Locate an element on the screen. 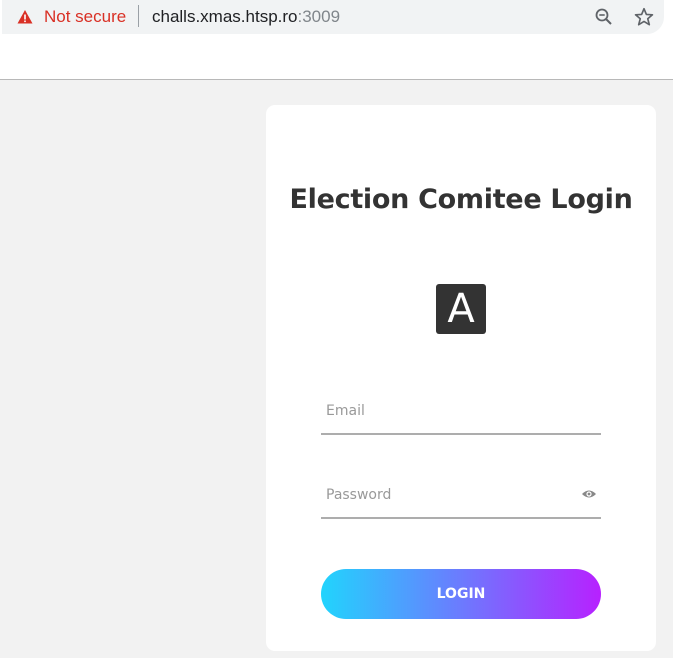 The image size is (673, 658). url-port: :3009 is located at coordinates (319, 16).